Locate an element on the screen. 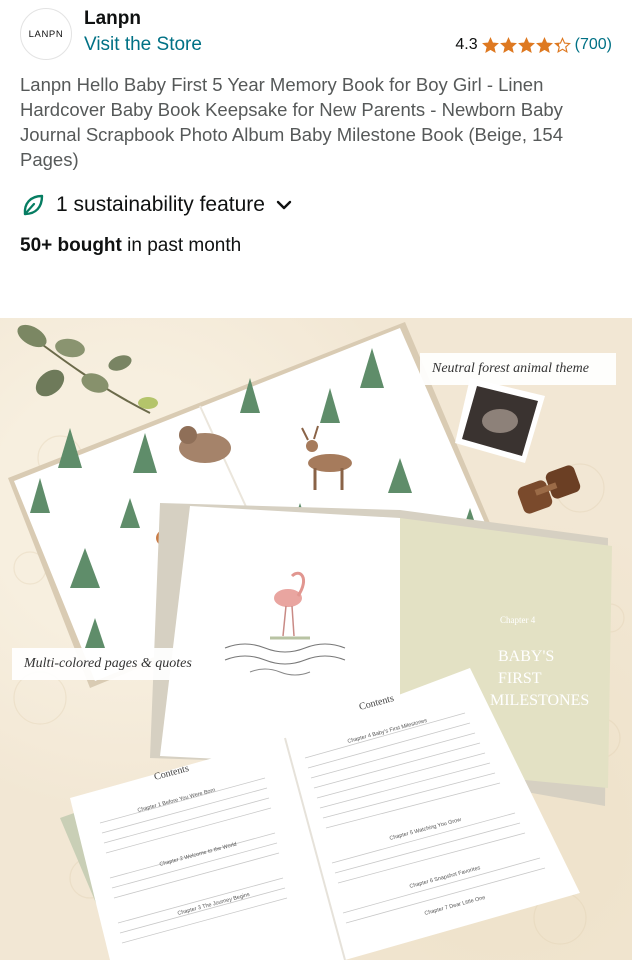 This screenshot has width=632, height=960. chevron-down-icon is located at coordinates (284, 205).